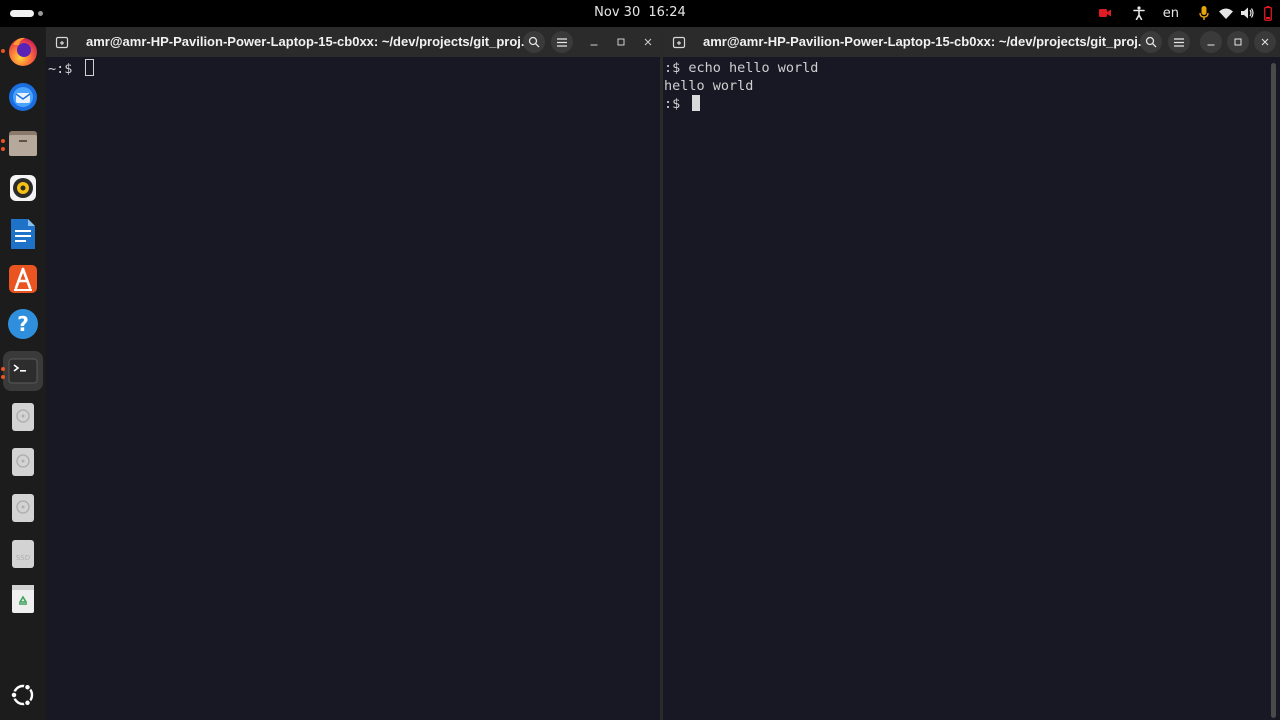 The height and width of the screenshot is (720, 1280). What do you see at coordinates (1104, 13) in the screenshot?
I see `screen-record-icon` at bounding box center [1104, 13].